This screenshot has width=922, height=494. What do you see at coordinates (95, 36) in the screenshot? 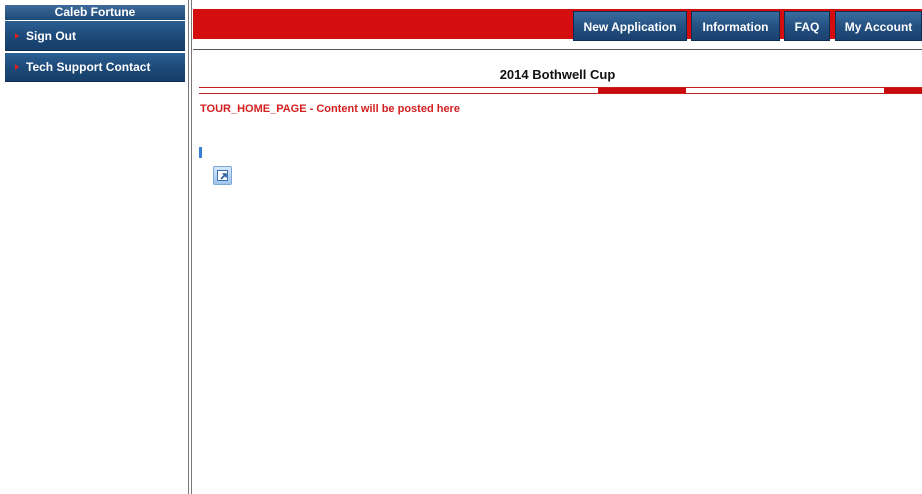
I see `sign-out-button: Sign Out` at bounding box center [95, 36].